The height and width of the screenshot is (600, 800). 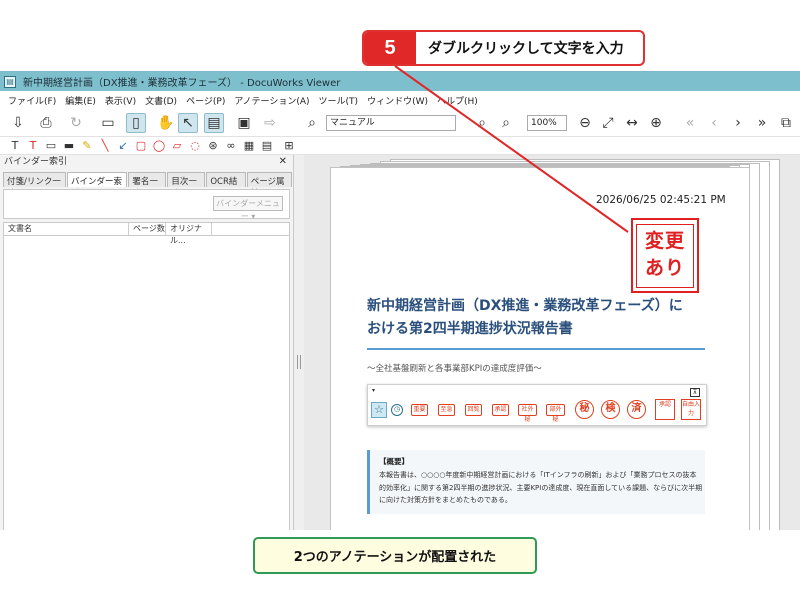 I want to click on palette-dropdown-icon: ▾, so click(x=373, y=390).